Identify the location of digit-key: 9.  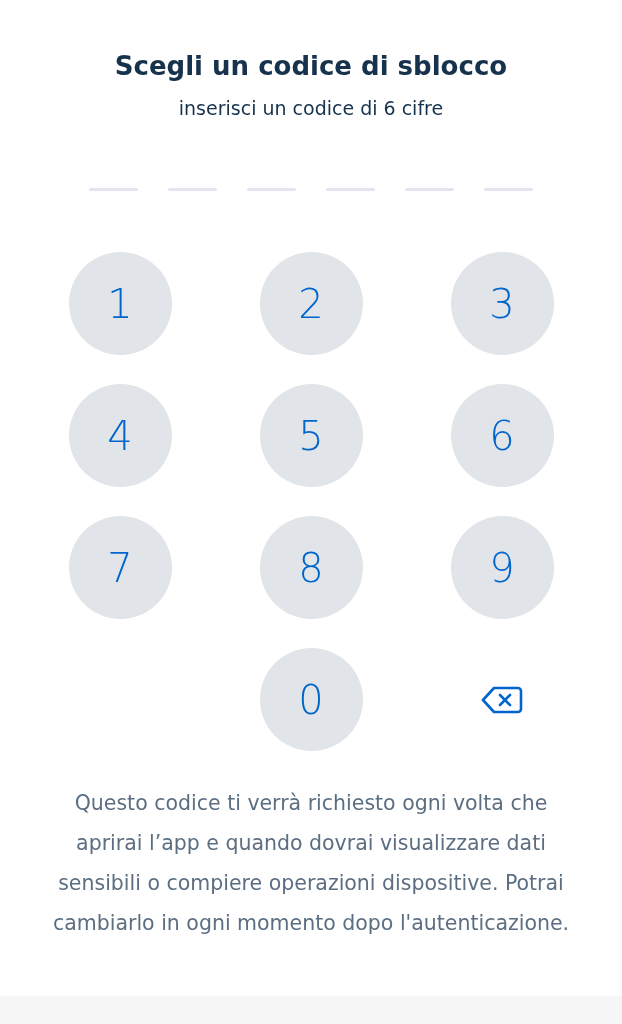
(502, 567).